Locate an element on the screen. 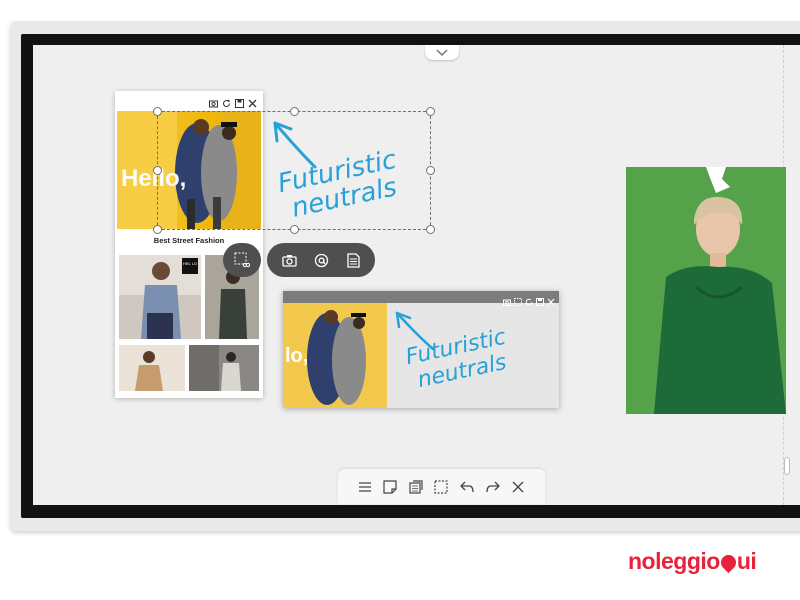 This screenshot has width=800, height=600. sticky-note-icon is located at coordinates (390, 486).